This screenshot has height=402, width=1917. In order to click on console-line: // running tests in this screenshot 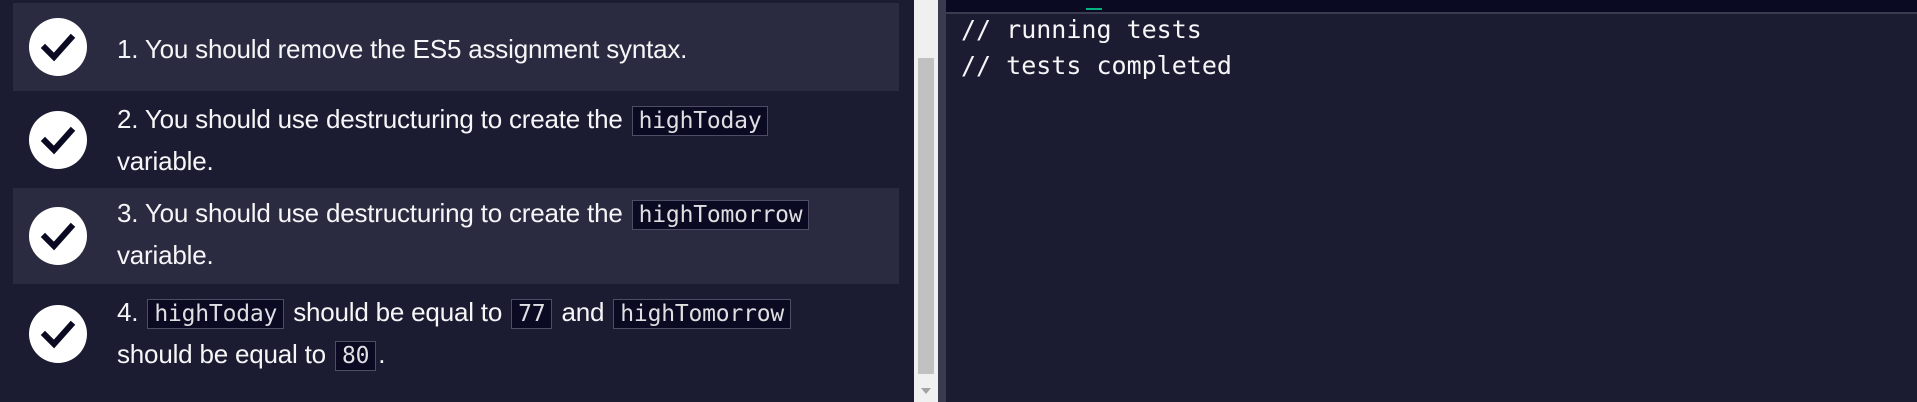, I will do `click(1081, 29)`.